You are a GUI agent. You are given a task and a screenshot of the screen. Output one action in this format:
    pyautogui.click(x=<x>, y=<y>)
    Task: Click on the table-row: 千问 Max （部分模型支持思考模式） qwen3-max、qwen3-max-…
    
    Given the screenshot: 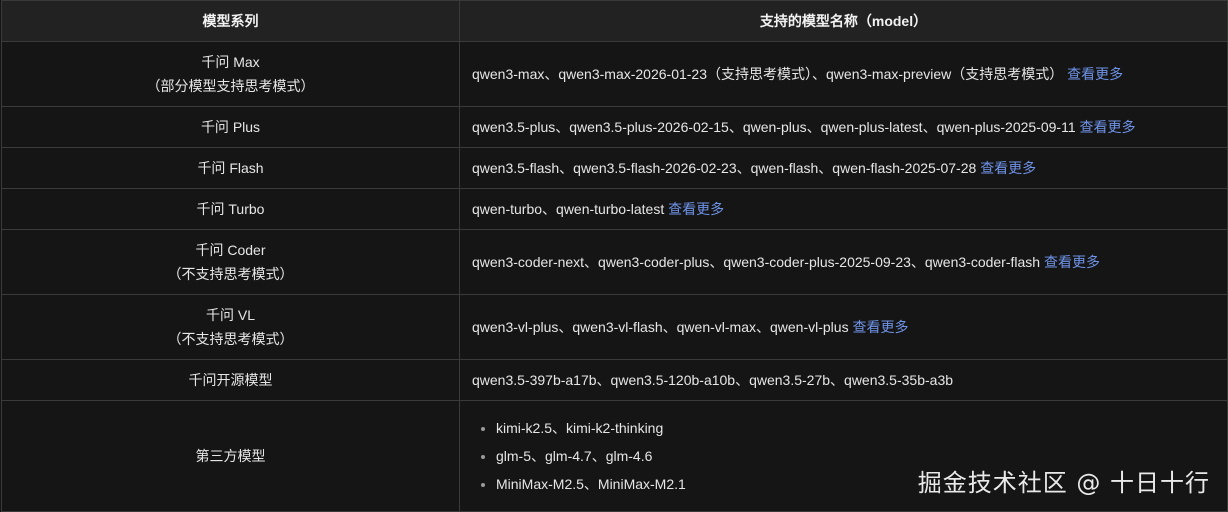 What is the action you would take?
    pyautogui.click(x=614, y=74)
    